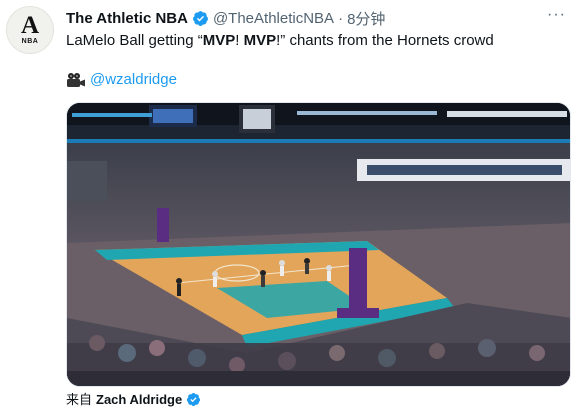 Image resolution: width=578 pixels, height=413 pixels. Describe the element at coordinates (127, 18) in the screenshot. I see `author-display-name: The Athletic NBA` at that location.